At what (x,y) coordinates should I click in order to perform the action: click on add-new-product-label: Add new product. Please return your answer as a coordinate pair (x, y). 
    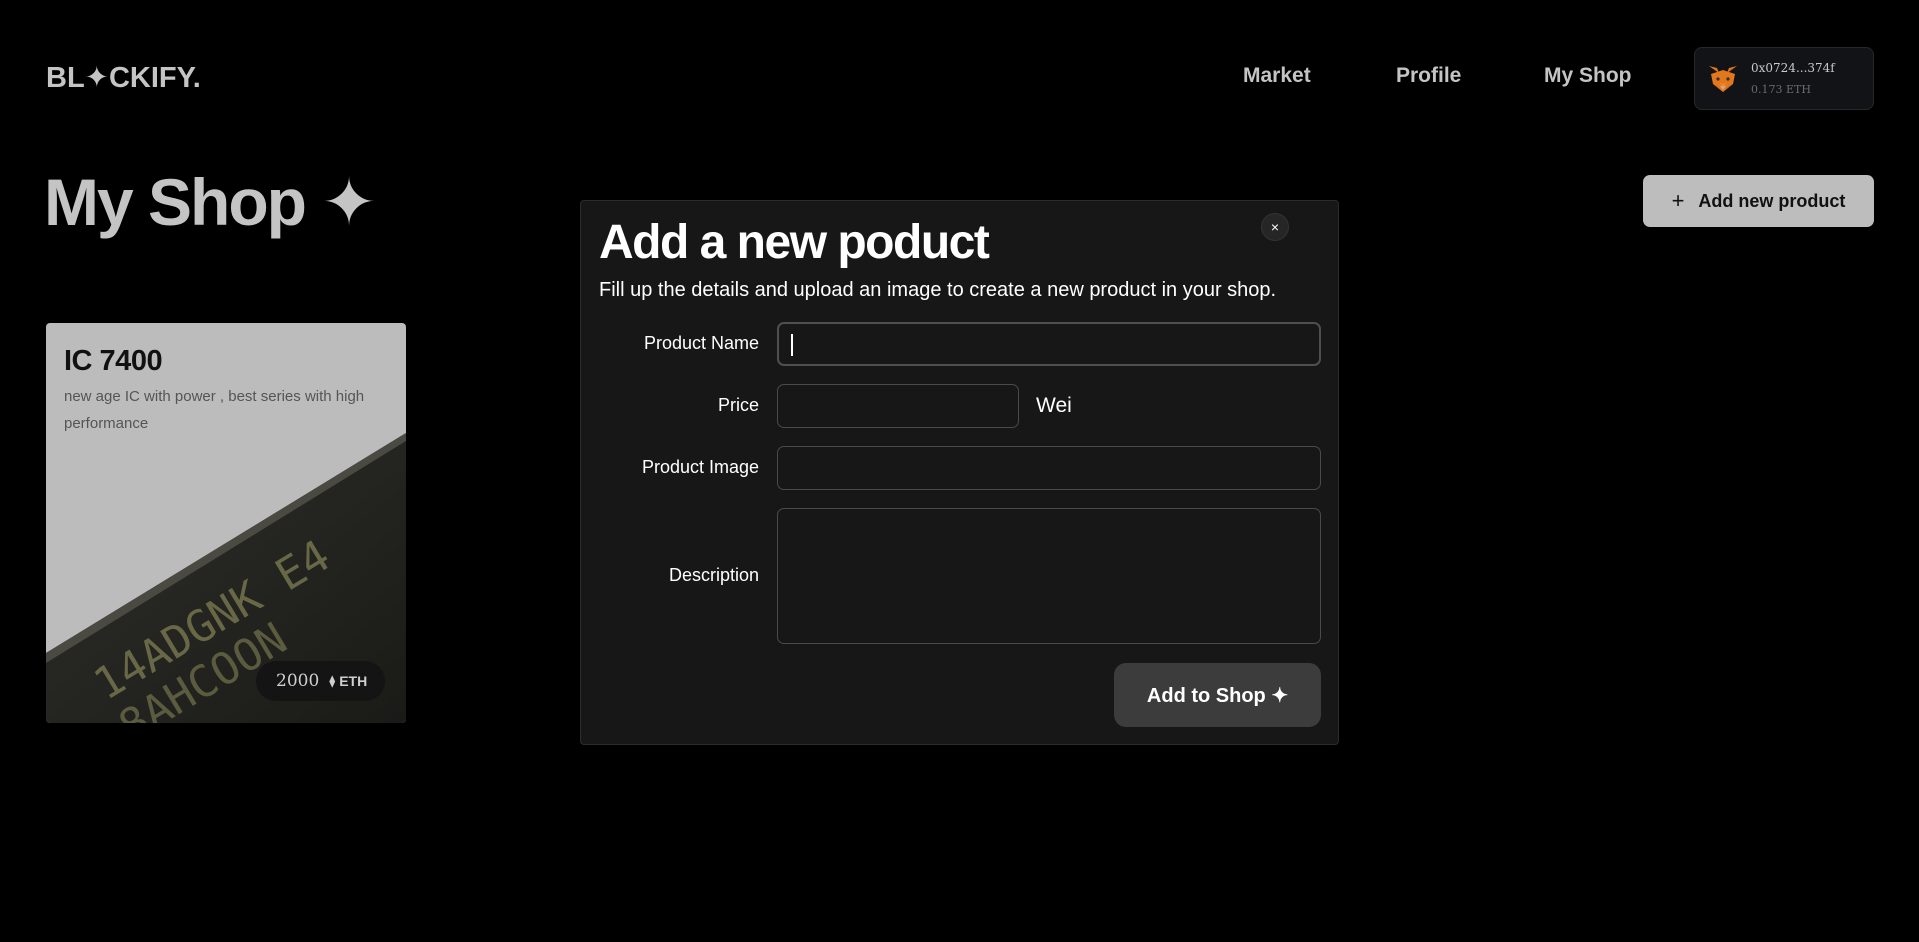
    Looking at the image, I should click on (1772, 200).